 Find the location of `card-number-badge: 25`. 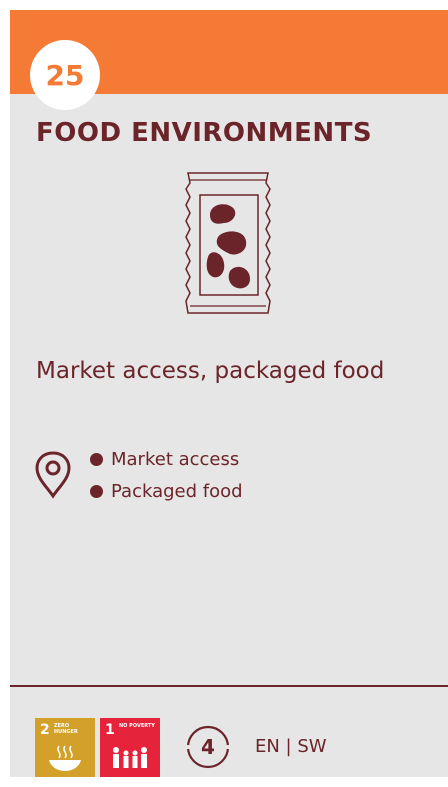

card-number-badge: 25 is located at coordinates (65, 75).